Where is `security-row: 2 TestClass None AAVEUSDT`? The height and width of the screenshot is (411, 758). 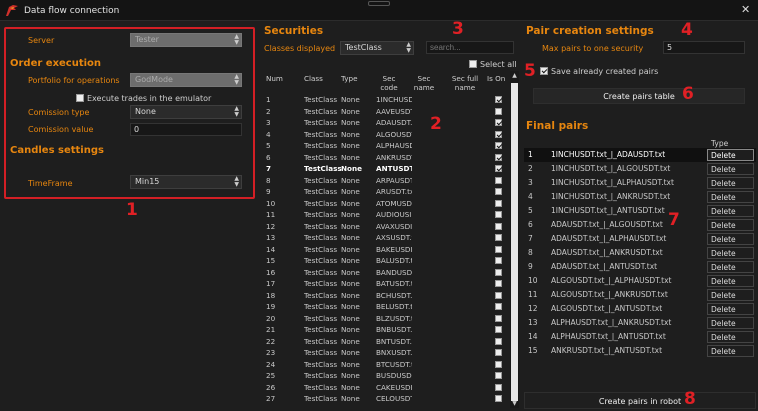 security-row: 2 TestClass None AAVEUSDT is located at coordinates (389, 112).